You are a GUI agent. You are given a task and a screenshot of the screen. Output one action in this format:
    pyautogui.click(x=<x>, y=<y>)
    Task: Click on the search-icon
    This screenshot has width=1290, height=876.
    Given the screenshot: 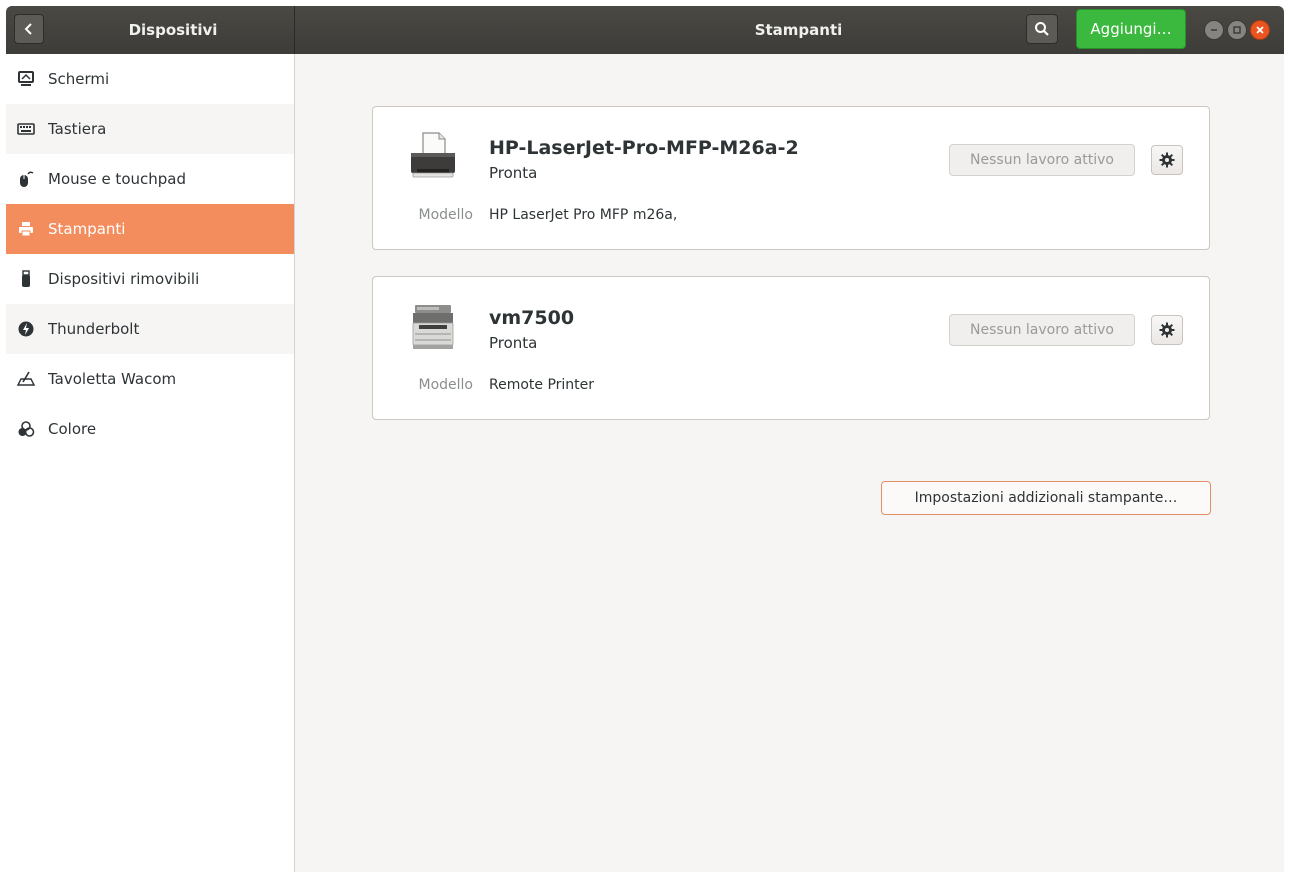 What is the action you would take?
    pyautogui.click(x=1042, y=29)
    